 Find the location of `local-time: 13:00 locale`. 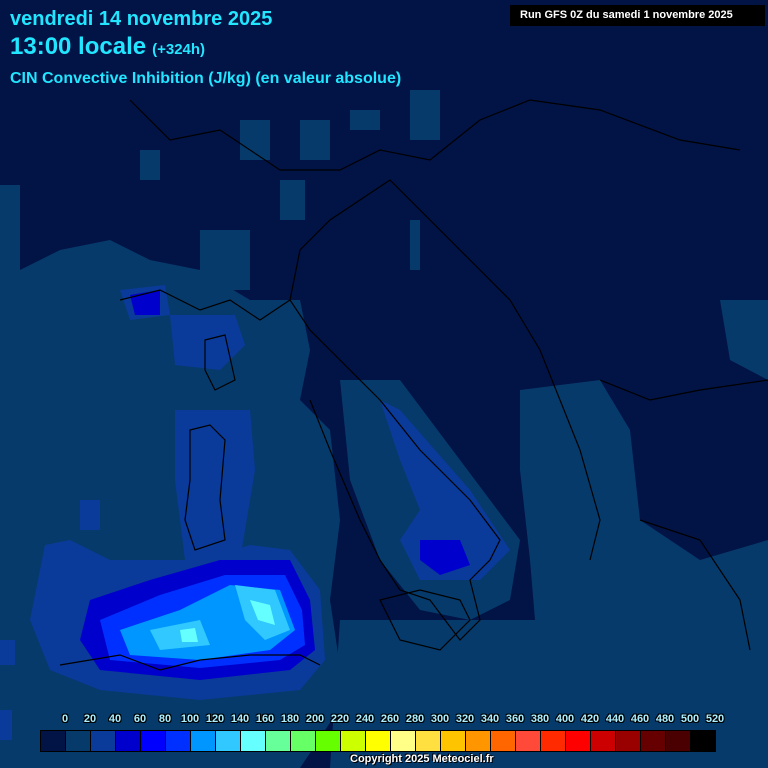

local-time: 13:00 locale is located at coordinates (78, 46).